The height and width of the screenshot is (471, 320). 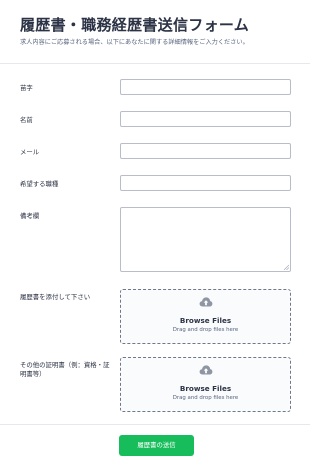 What do you see at coordinates (65, 369) in the screenshot?
I see `certificates-label: その他の証明書（例：資格・証明書等）` at bounding box center [65, 369].